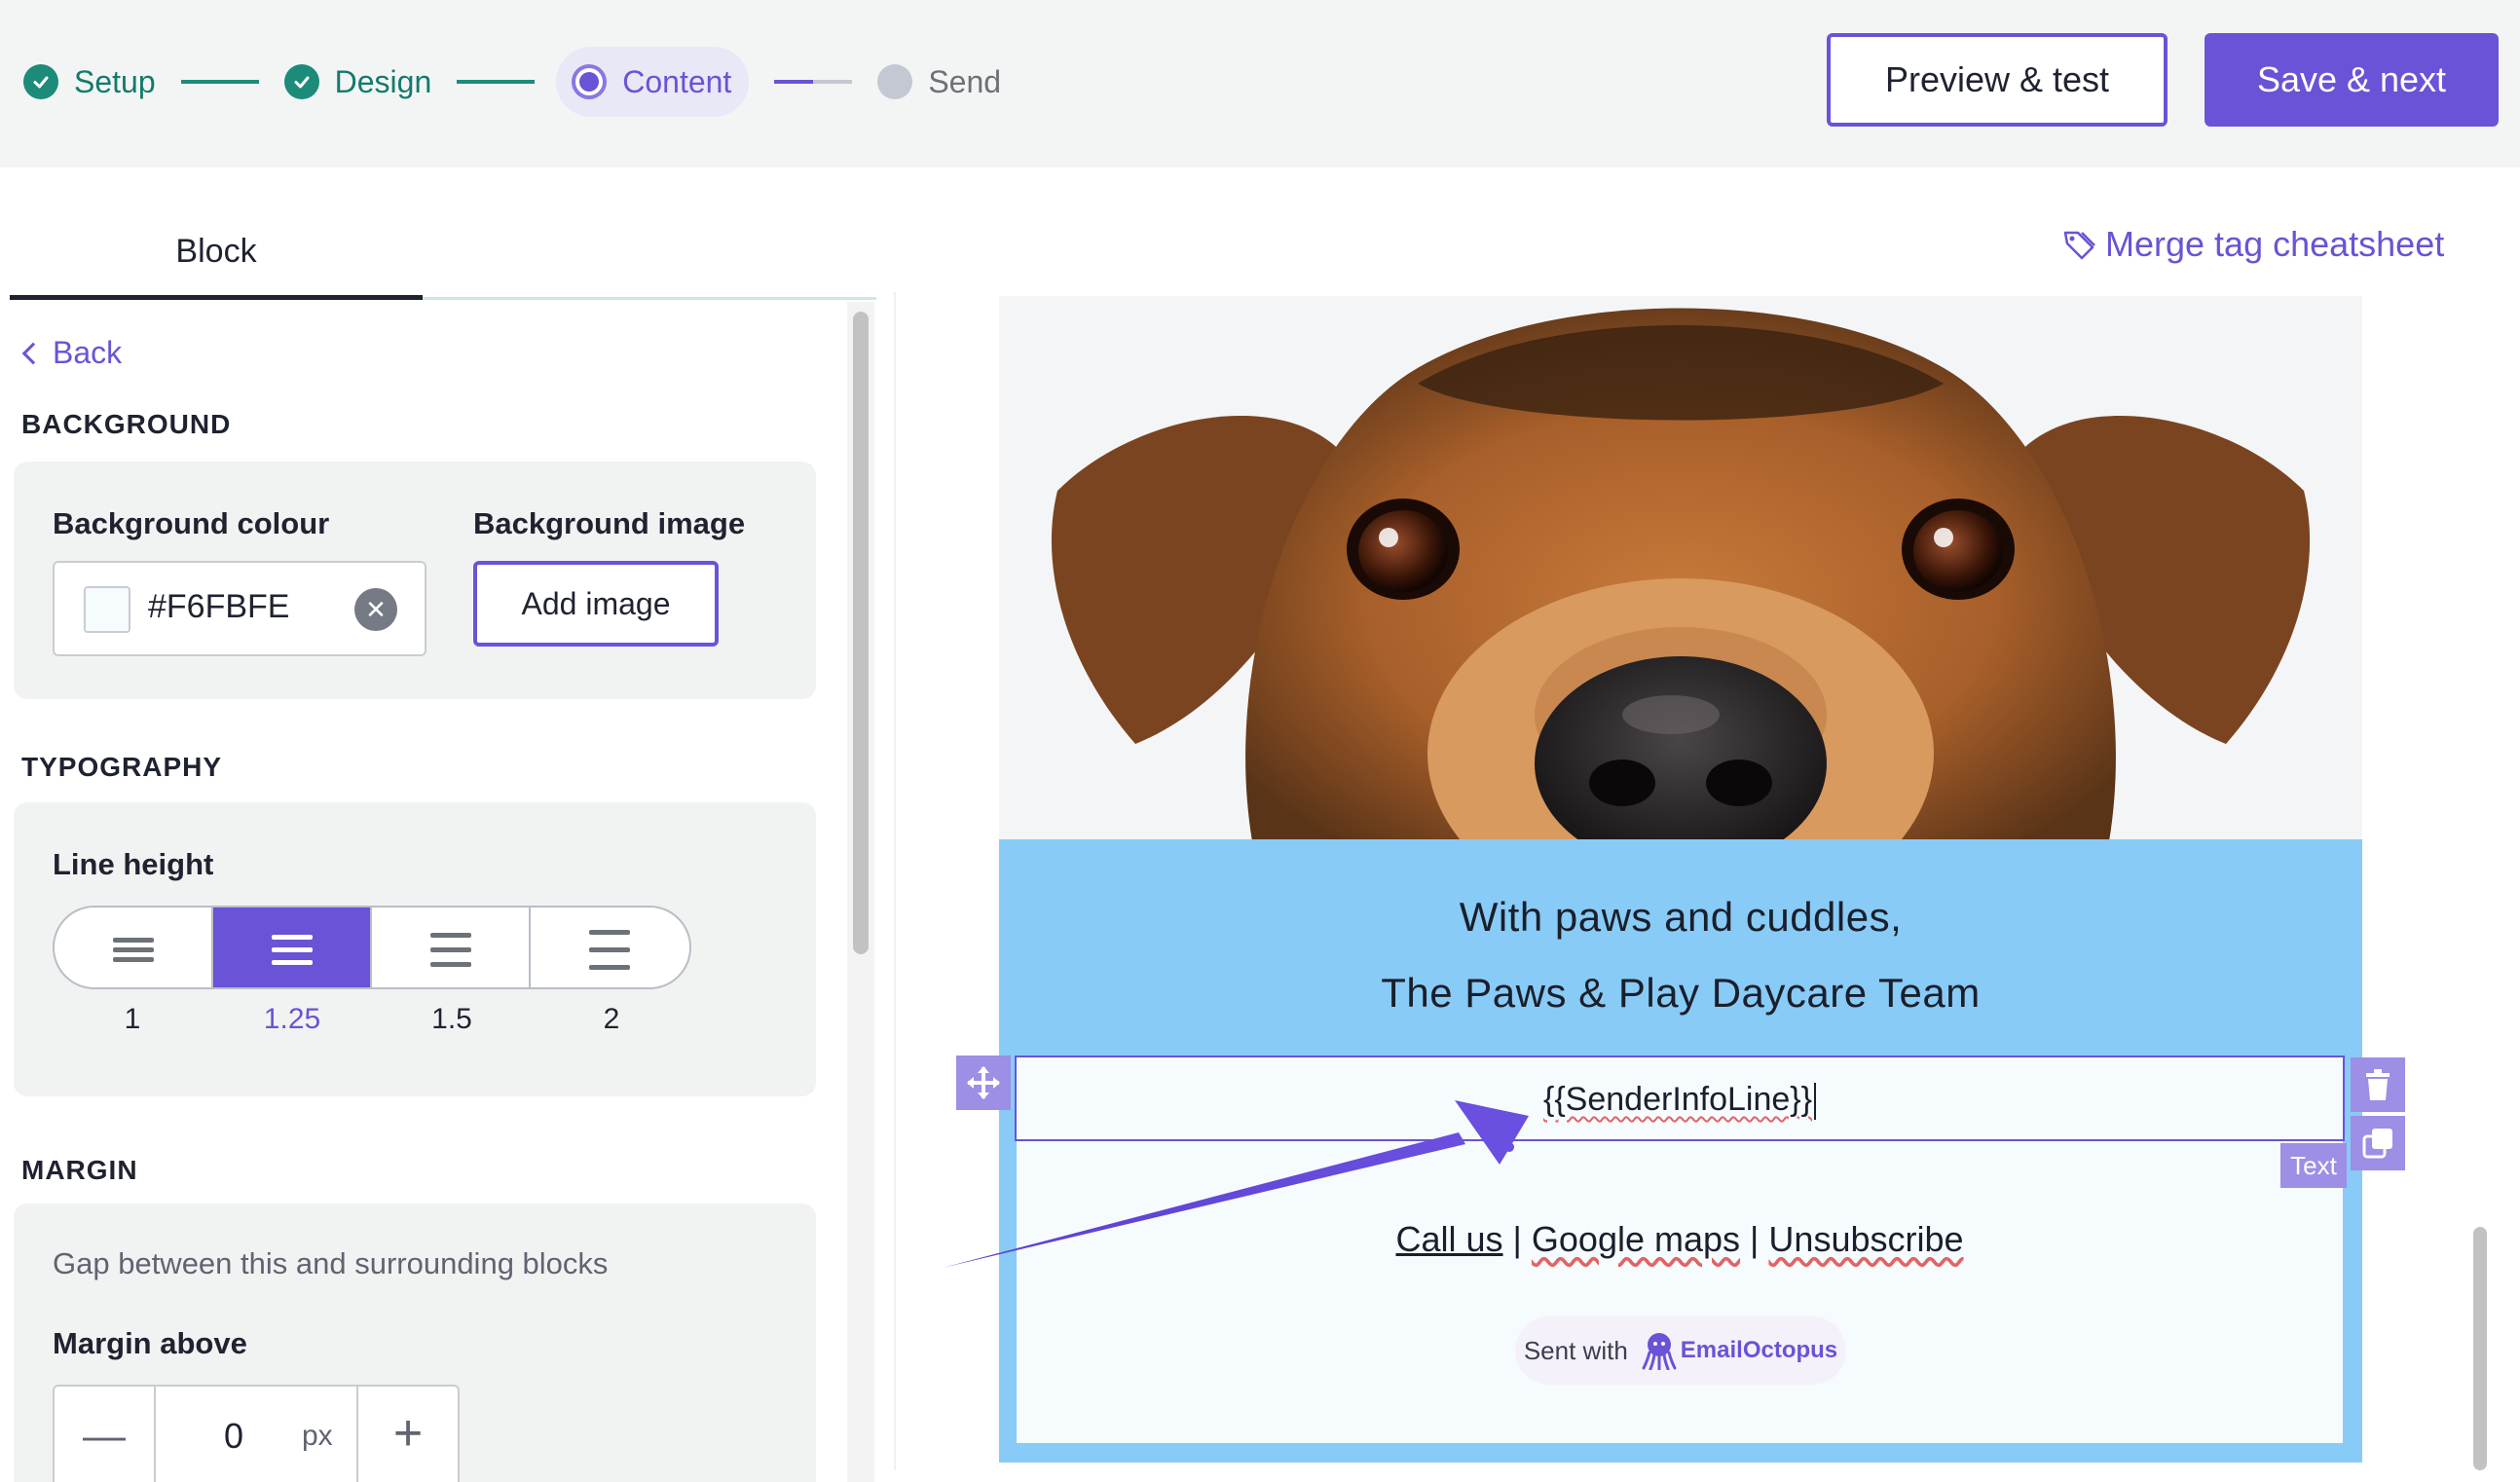 This screenshot has height=1482, width=2520. Describe the element at coordinates (2079, 245) in the screenshot. I see `tag-icon` at that location.